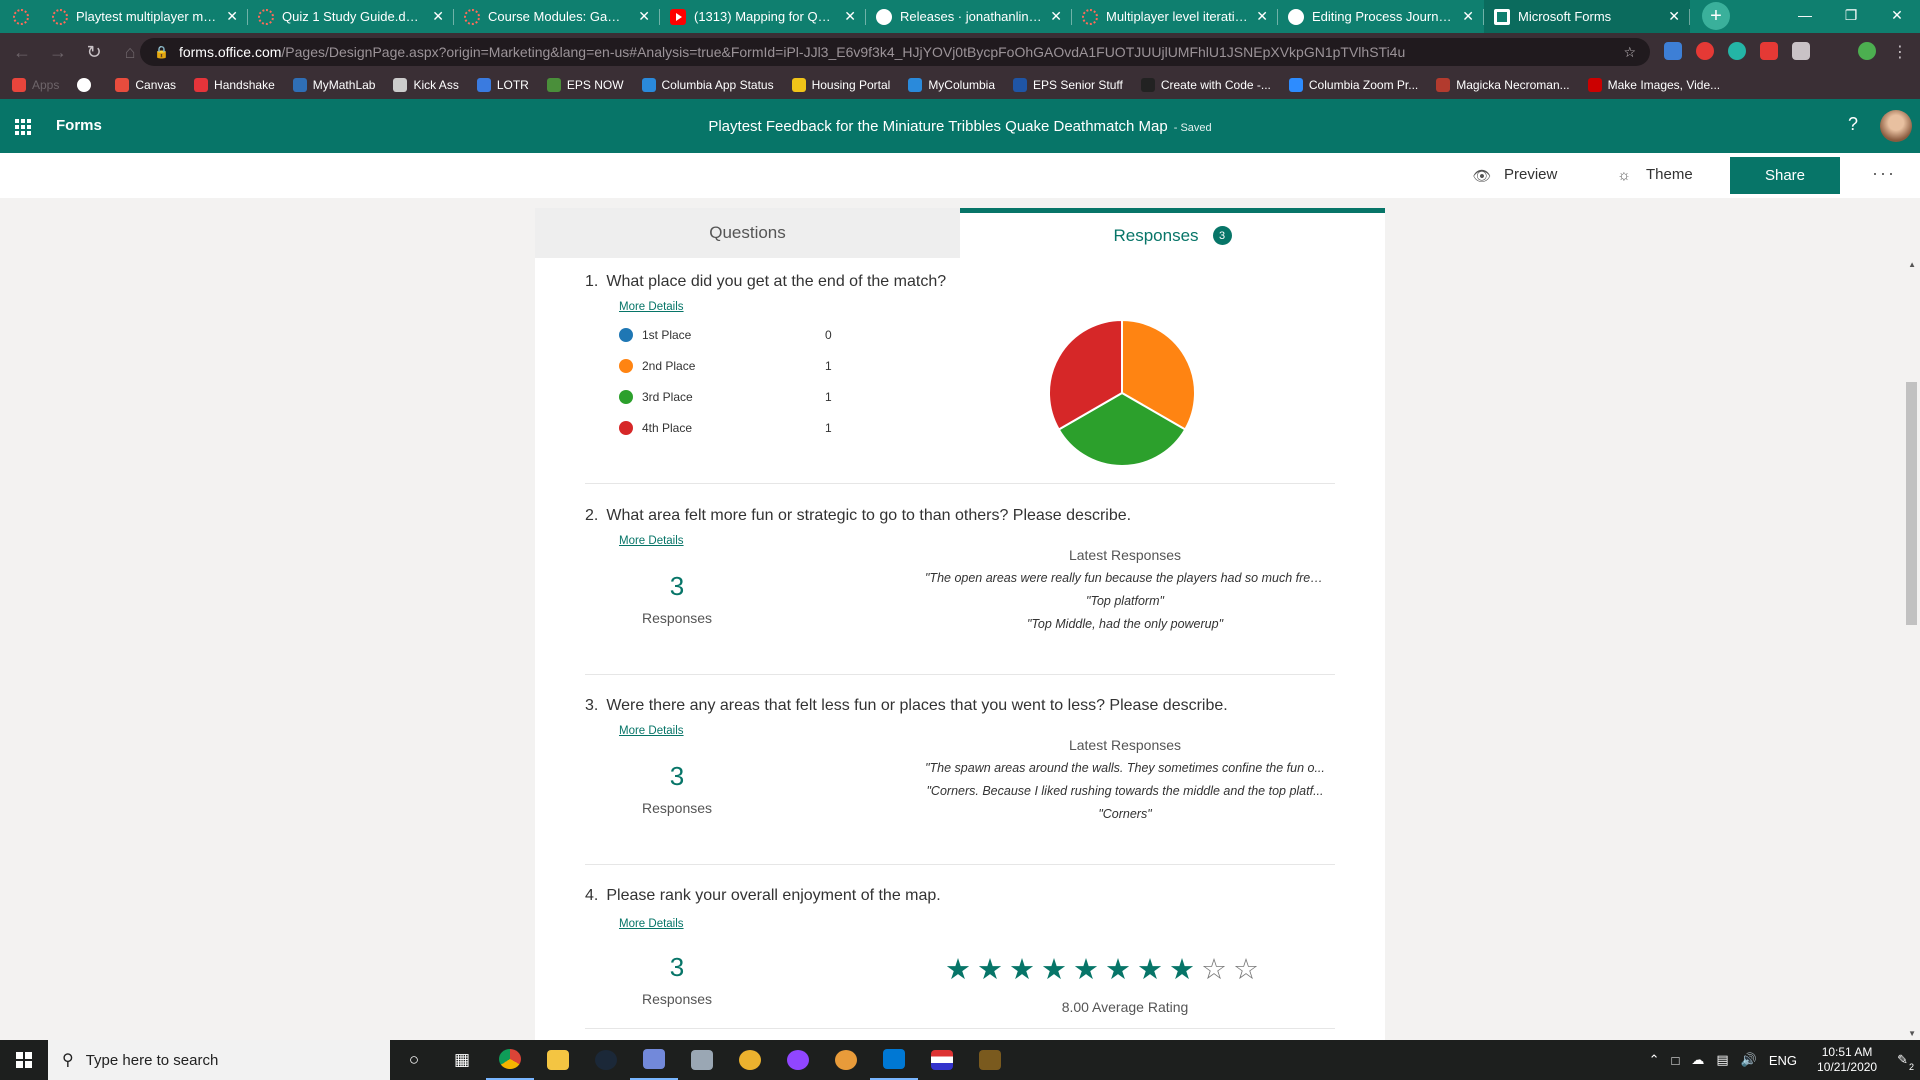 The width and height of the screenshot is (1920, 1080). I want to click on reload-icon: ↻, so click(94, 52).